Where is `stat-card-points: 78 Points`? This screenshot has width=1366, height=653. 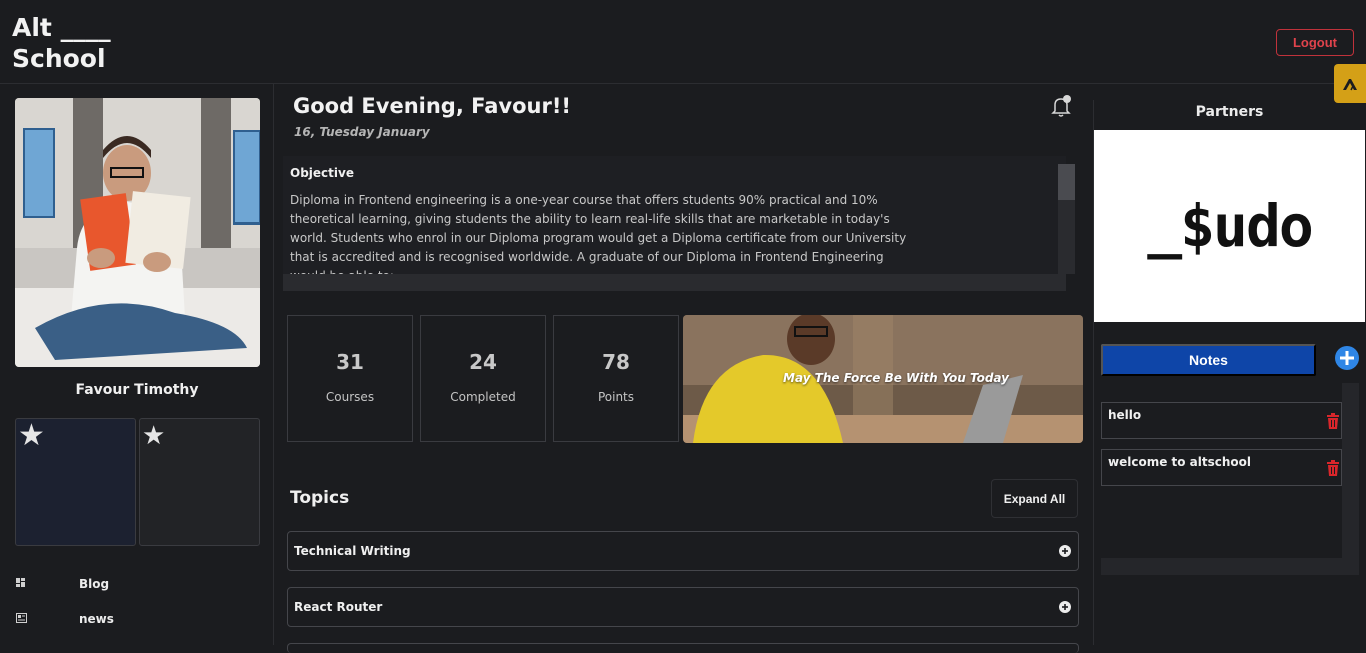
stat-card-points: 78 Points is located at coordinates (616, 378).